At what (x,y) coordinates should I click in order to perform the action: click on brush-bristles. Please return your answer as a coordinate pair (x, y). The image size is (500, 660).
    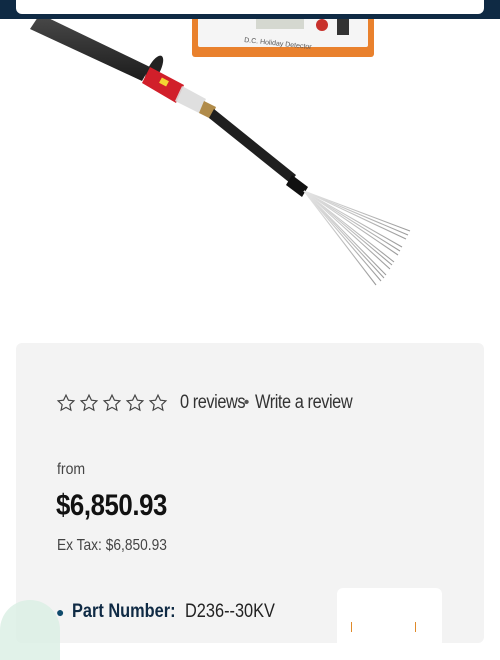
    Looking at the image, I should click on (357, 238).